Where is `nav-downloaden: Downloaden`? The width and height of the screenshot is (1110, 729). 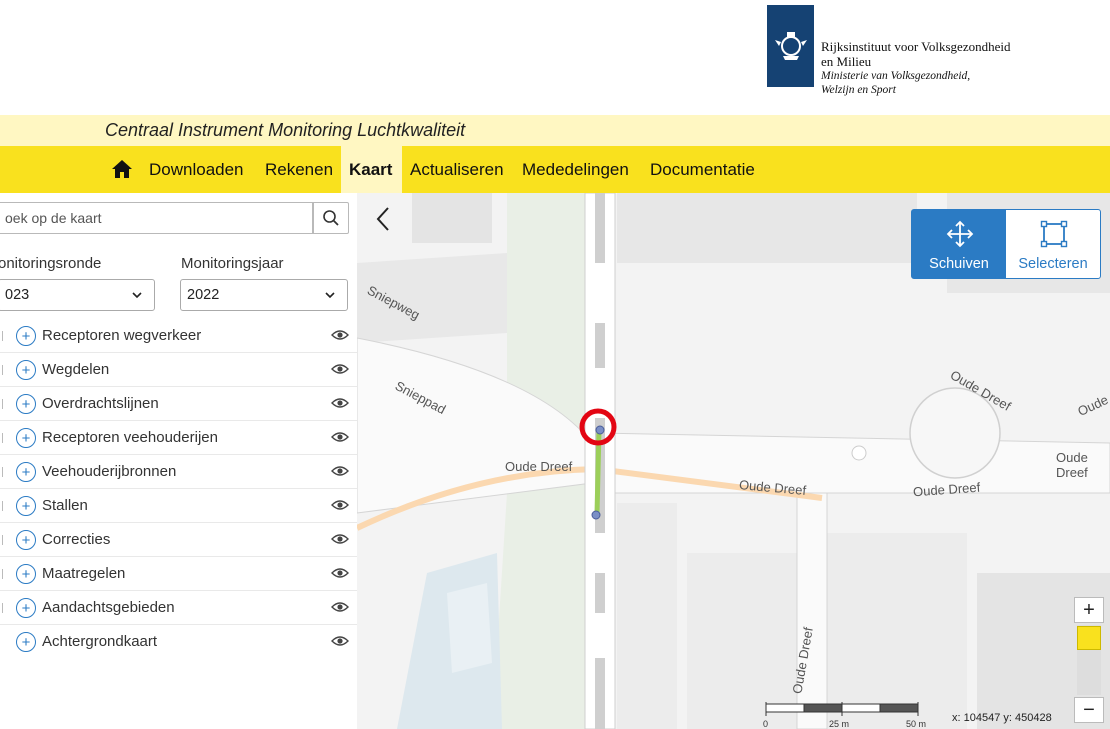 nav-downloaden: Downloaden is located at coordinates (196, 169).